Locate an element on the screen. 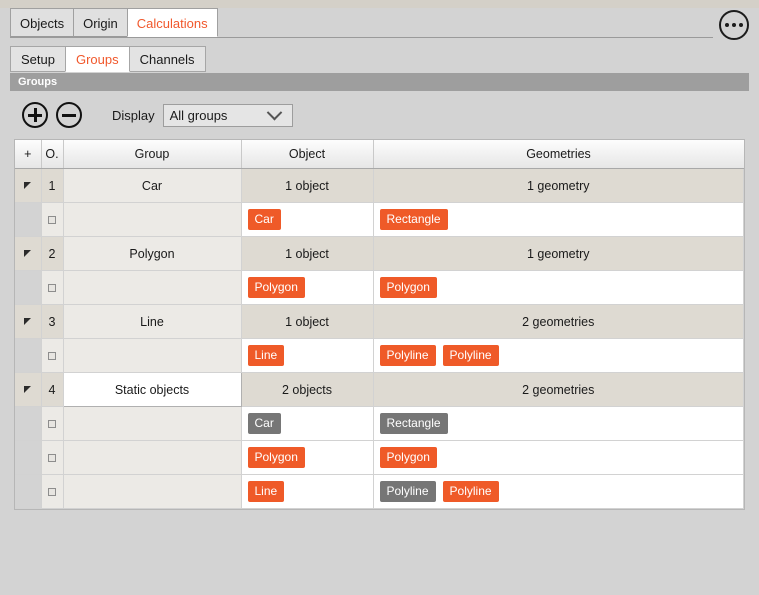  minus-icon is located at coordinates (69, 115).